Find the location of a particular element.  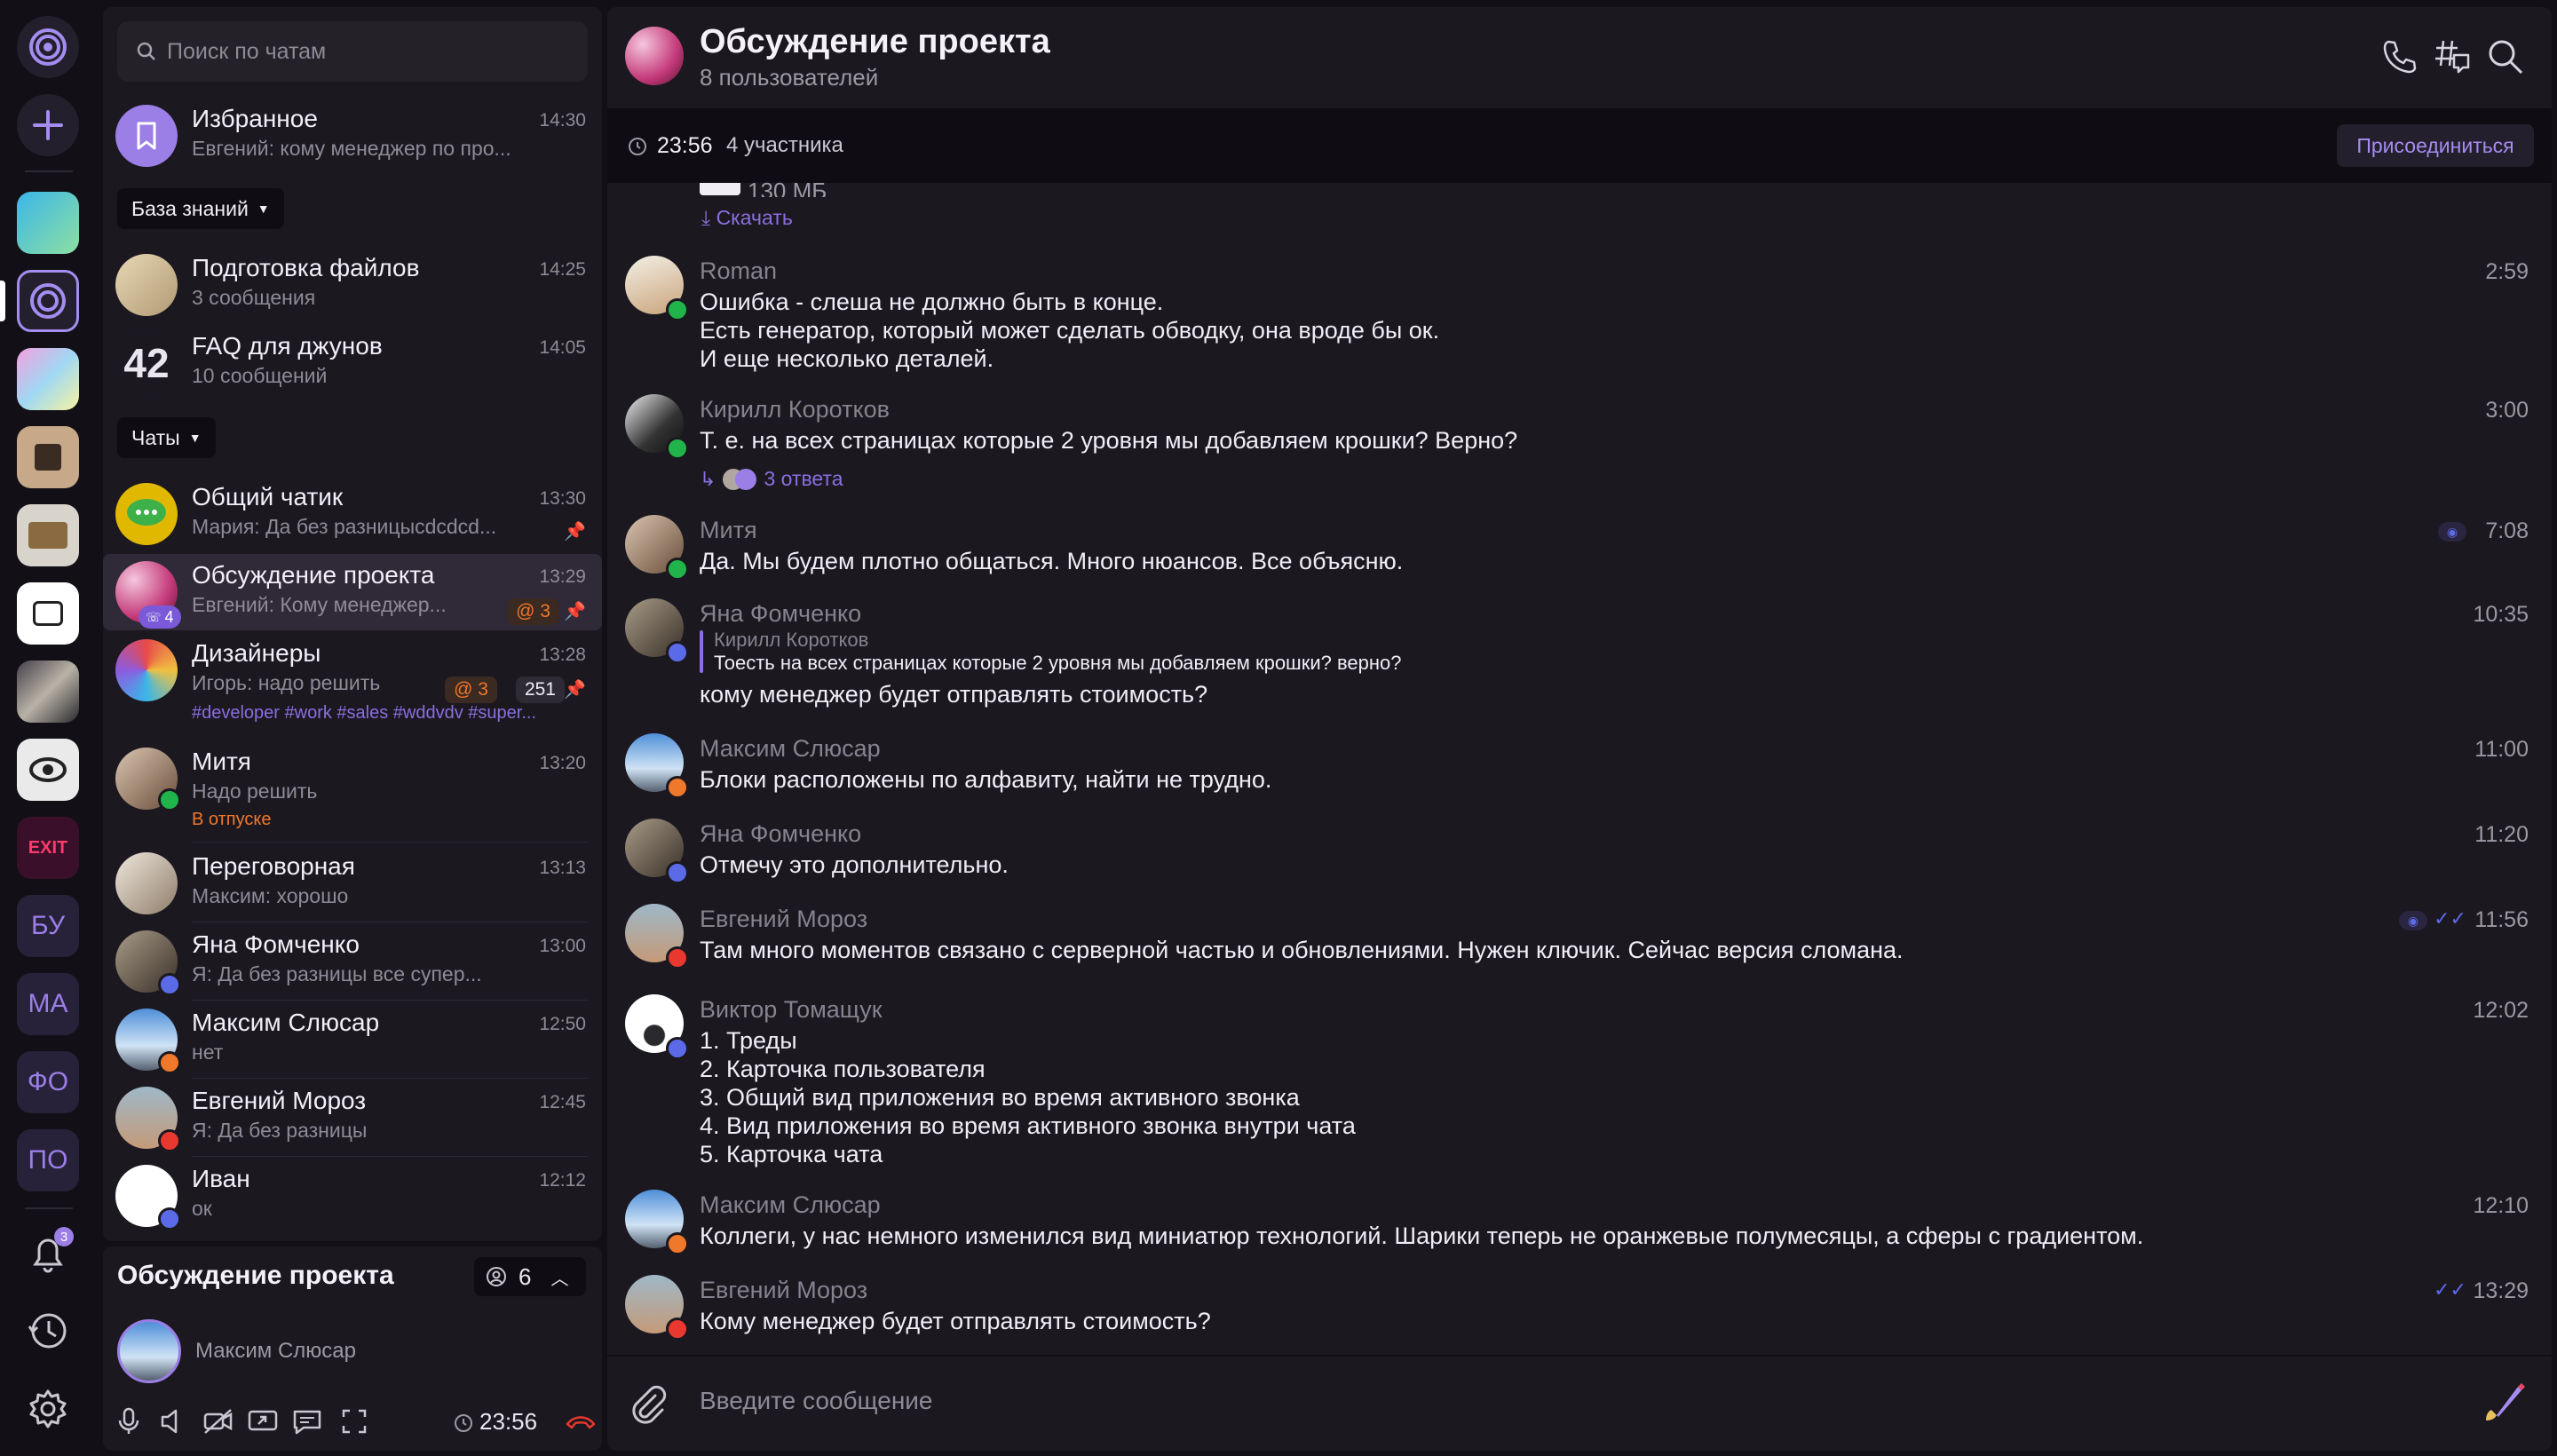

search-placeholder: Поиск по чатам is located at coordinates (247, 51).